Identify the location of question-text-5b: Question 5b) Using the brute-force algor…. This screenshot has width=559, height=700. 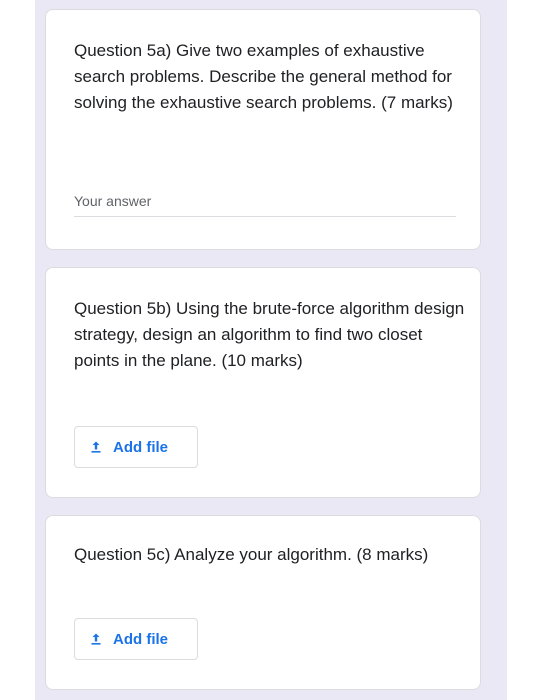
(269, 334).